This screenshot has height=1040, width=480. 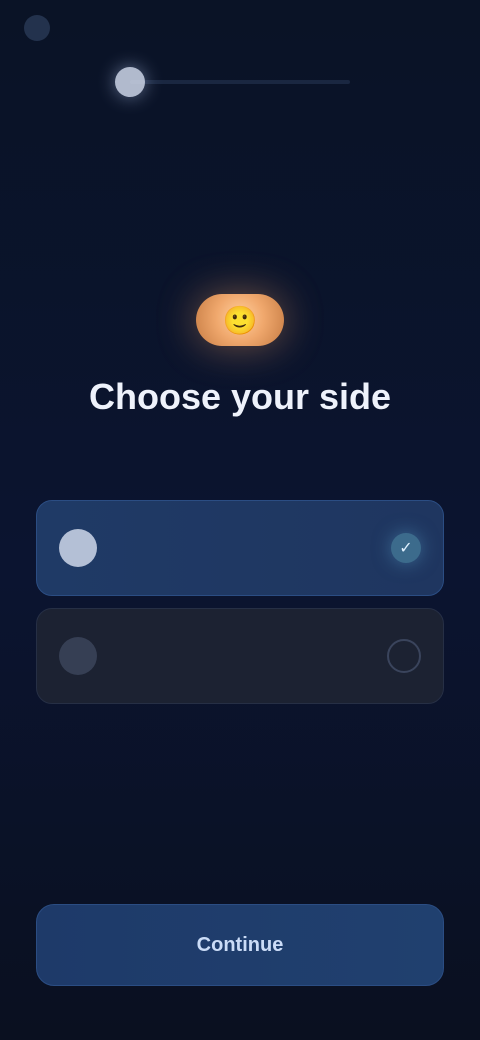 I want to click on progress-indicator, so click(x=232, y=82).